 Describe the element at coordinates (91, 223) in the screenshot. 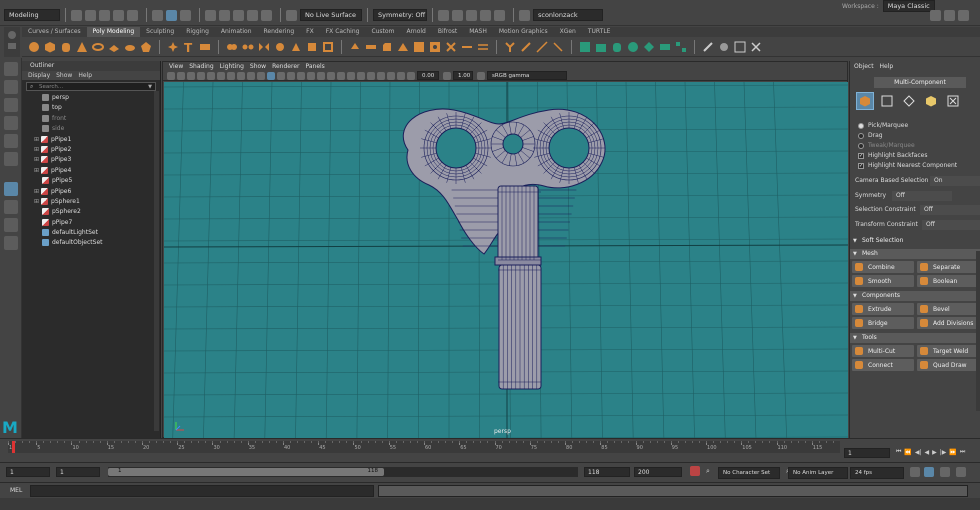

I see `outliner-item: pPipe7` at that location.